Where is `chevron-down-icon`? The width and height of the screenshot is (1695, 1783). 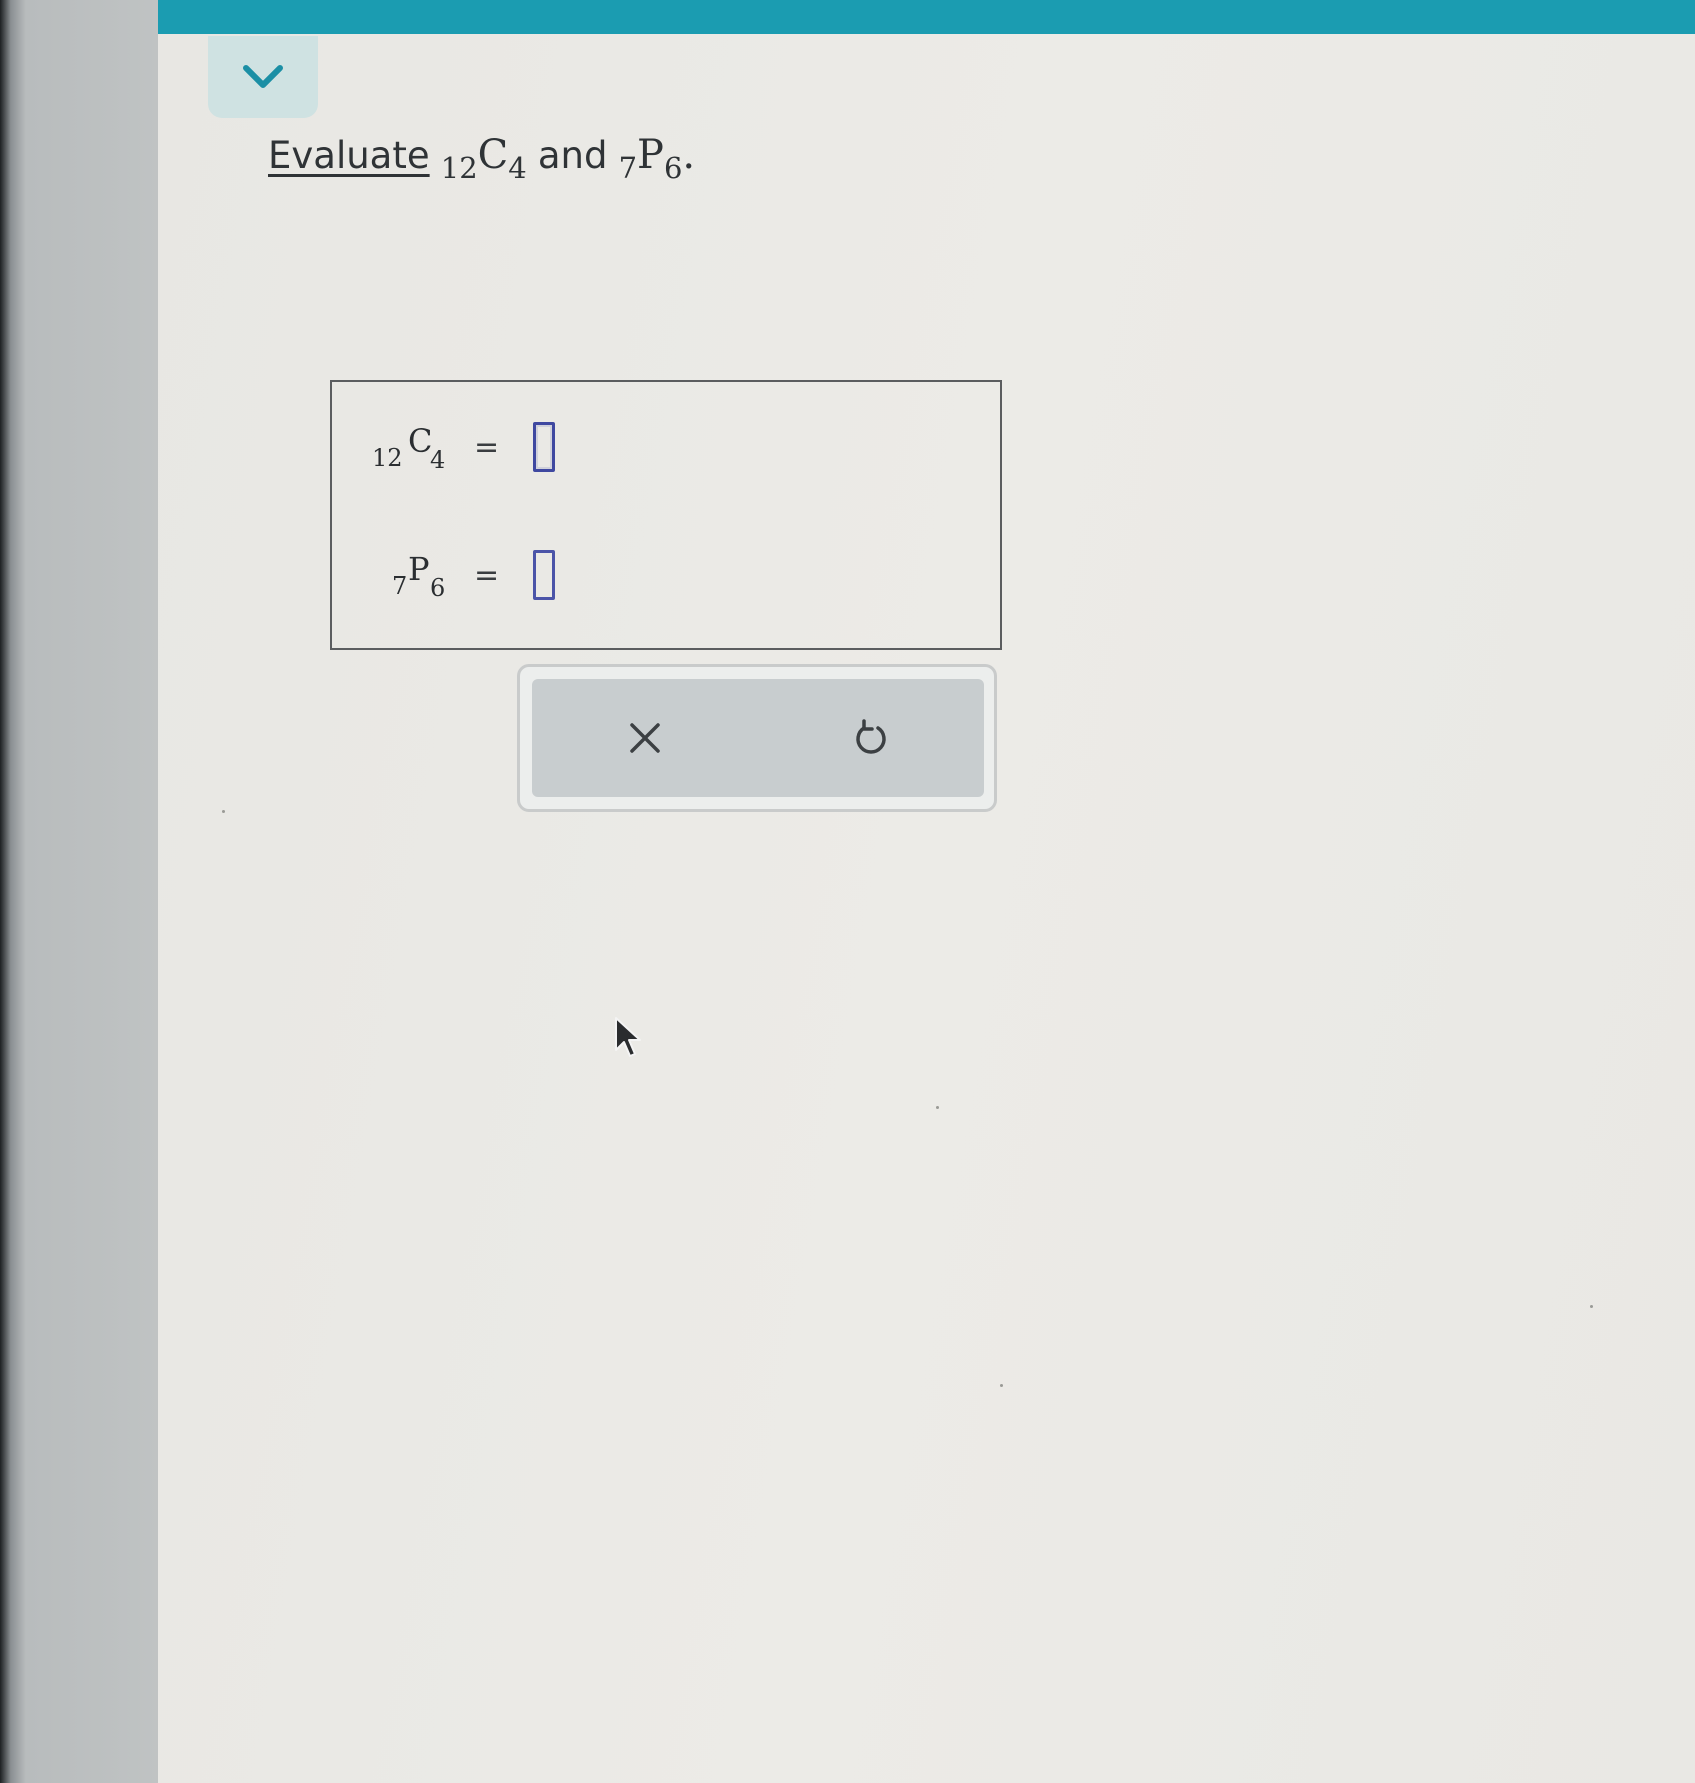 chevron-down-icon is located at coordinates (263, 76).